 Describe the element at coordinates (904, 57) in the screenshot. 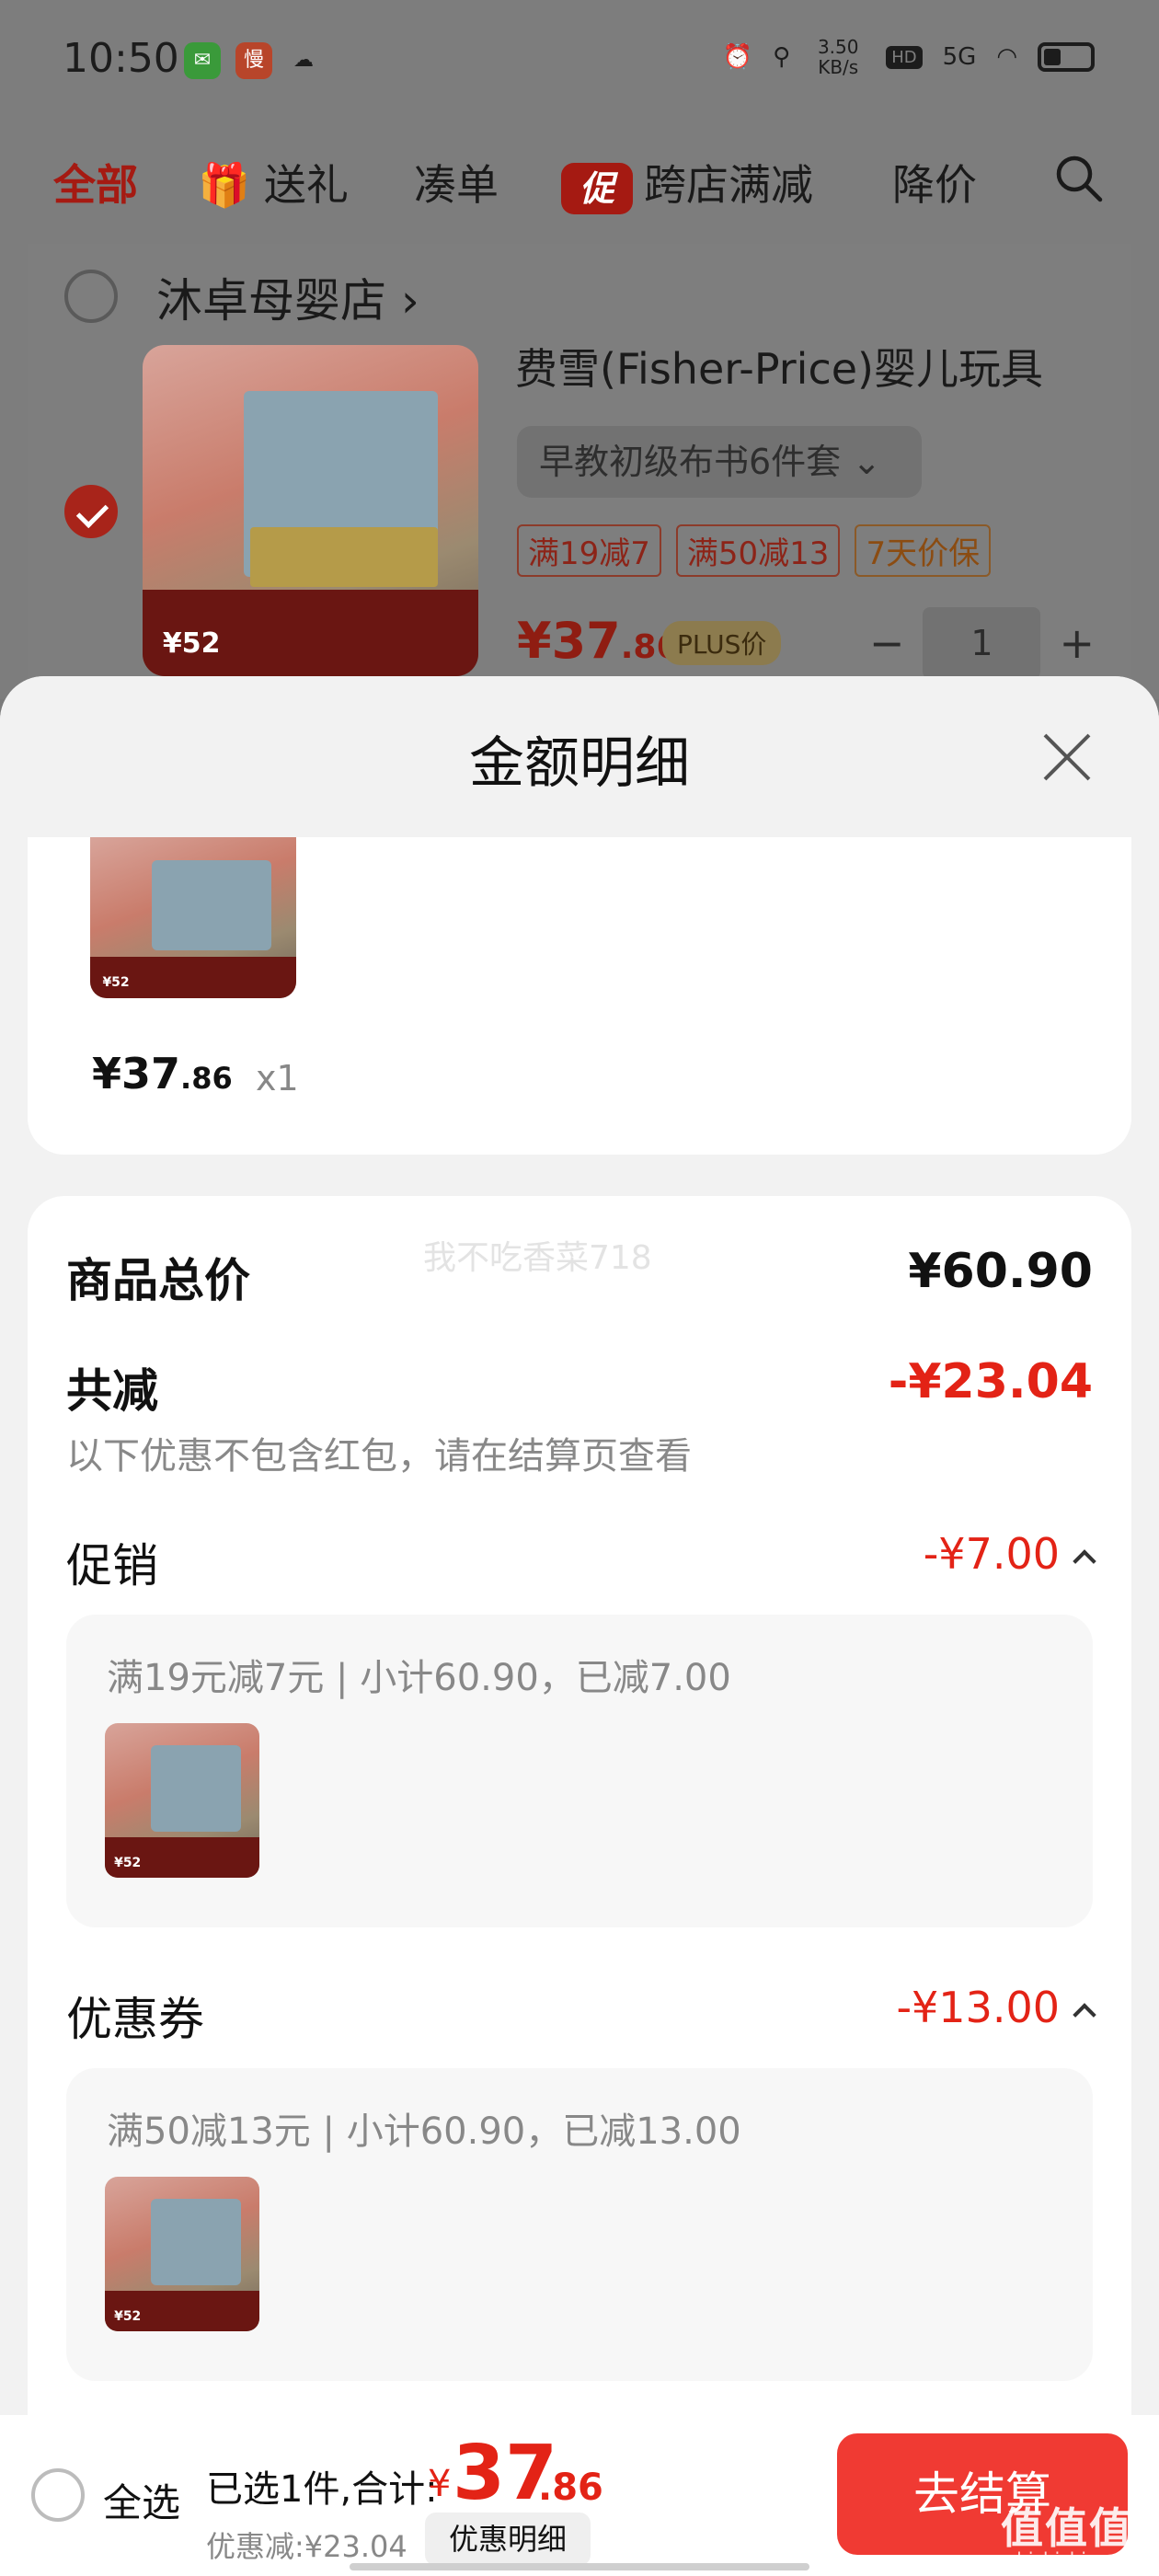

I see `hd-icon: HD` at that location.